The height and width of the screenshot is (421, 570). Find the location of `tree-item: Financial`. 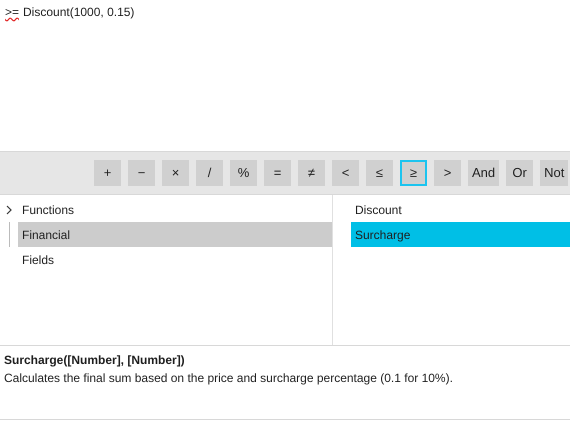

tree-item: Financial is located at coordinates (175, 234).